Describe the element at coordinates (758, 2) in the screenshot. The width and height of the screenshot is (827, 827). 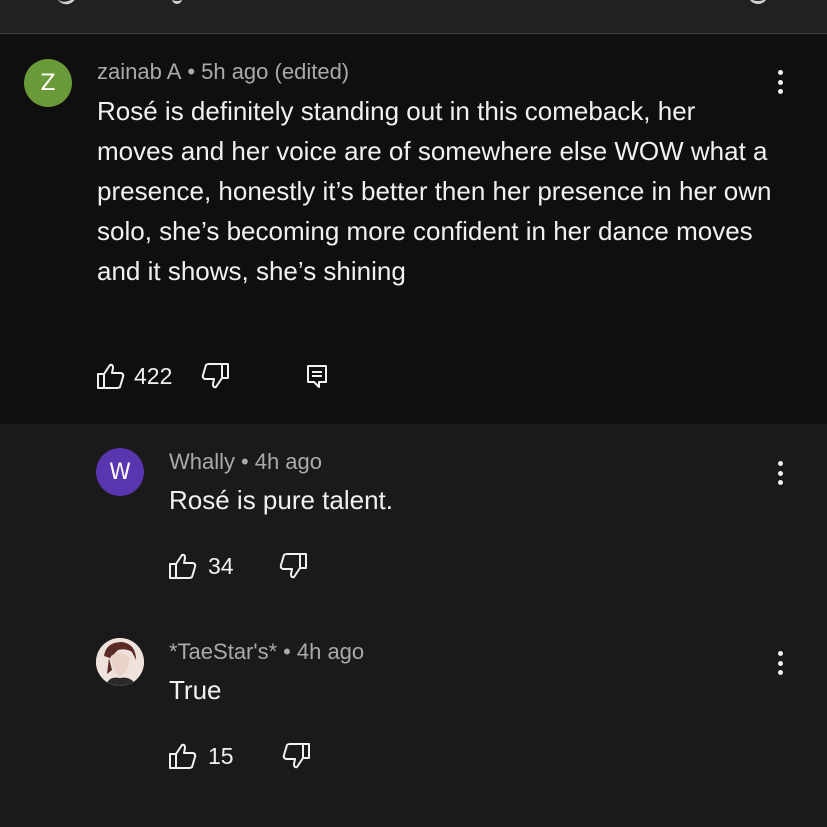
I see `close-icon` at that location.